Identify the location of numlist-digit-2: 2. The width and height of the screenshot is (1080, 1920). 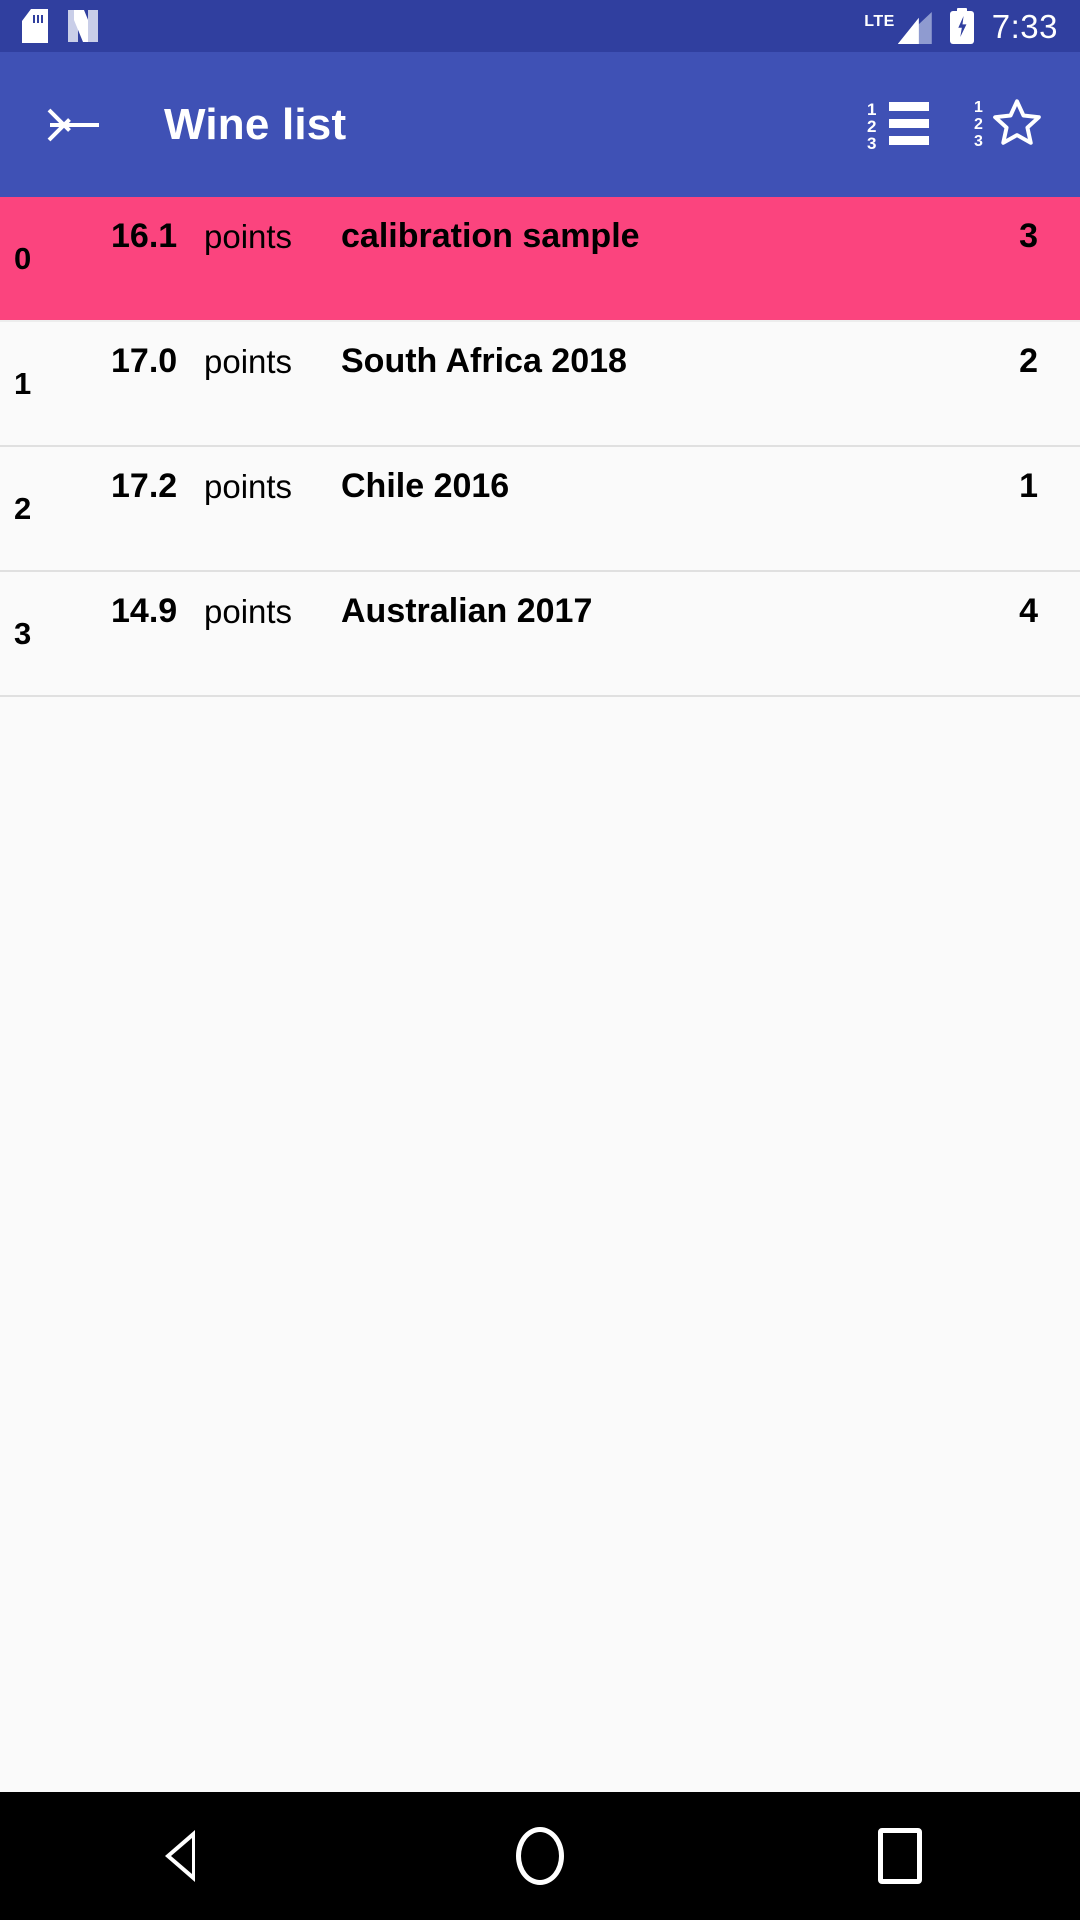
(872, 126).